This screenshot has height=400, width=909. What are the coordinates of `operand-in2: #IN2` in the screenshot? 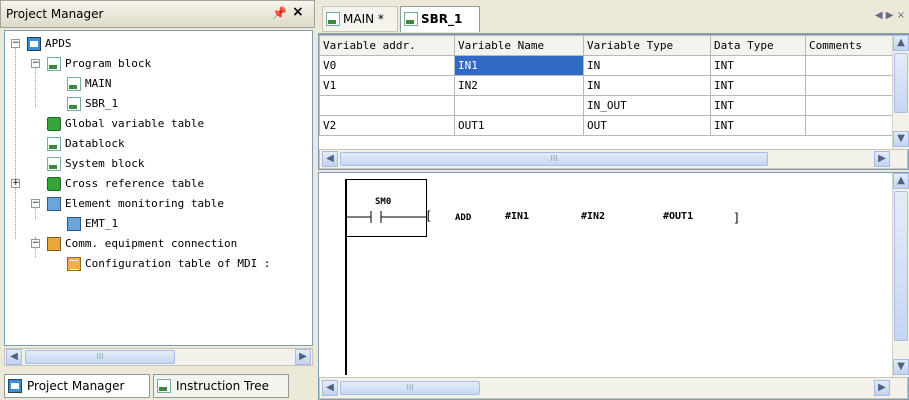 It's located at (593, 216).